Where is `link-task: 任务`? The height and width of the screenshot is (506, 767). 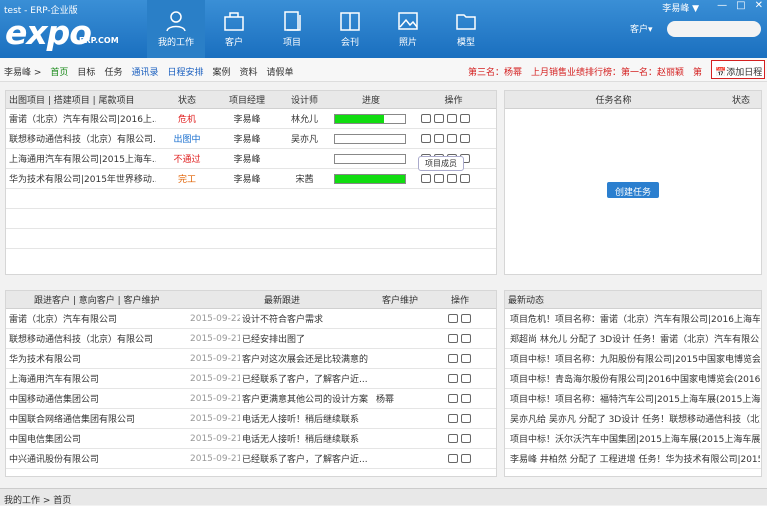 link-task: 任务 is located at coordinates (113, 73).